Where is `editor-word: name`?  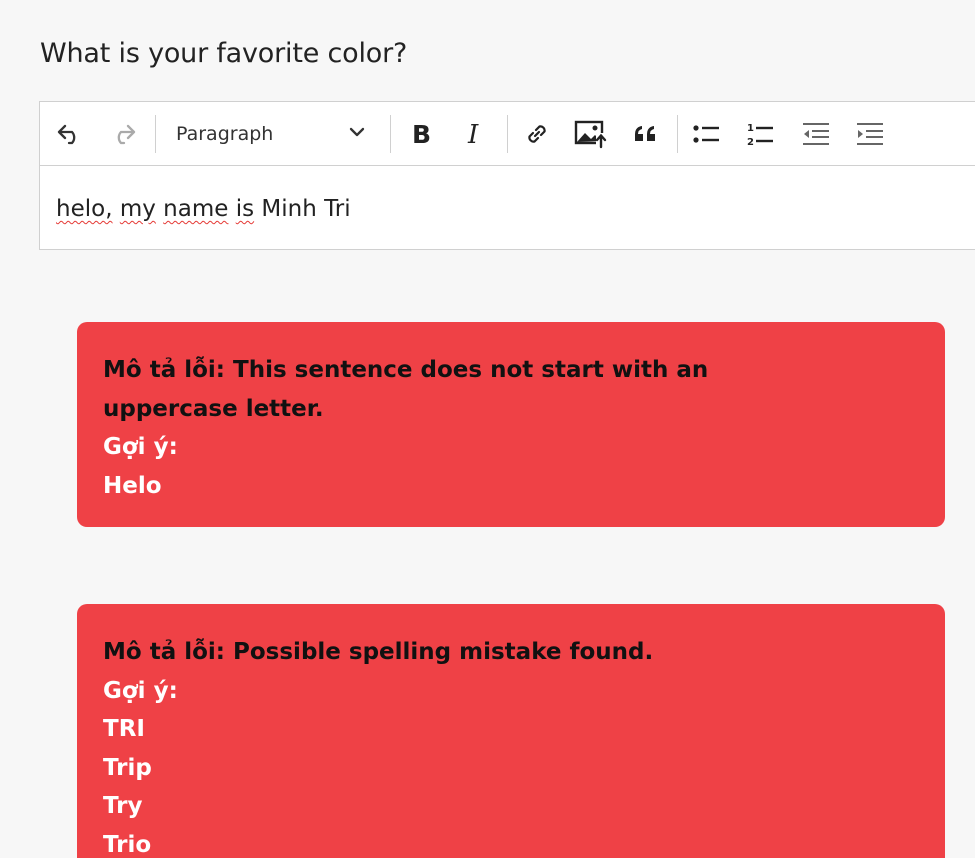
editor-word: name is located at coordinates (196, 209).